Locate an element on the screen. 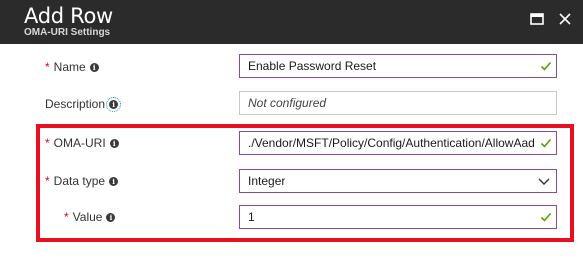 The image size is (583, 275). name-field: Enable Password Reset is located at coordinates (398, 66).